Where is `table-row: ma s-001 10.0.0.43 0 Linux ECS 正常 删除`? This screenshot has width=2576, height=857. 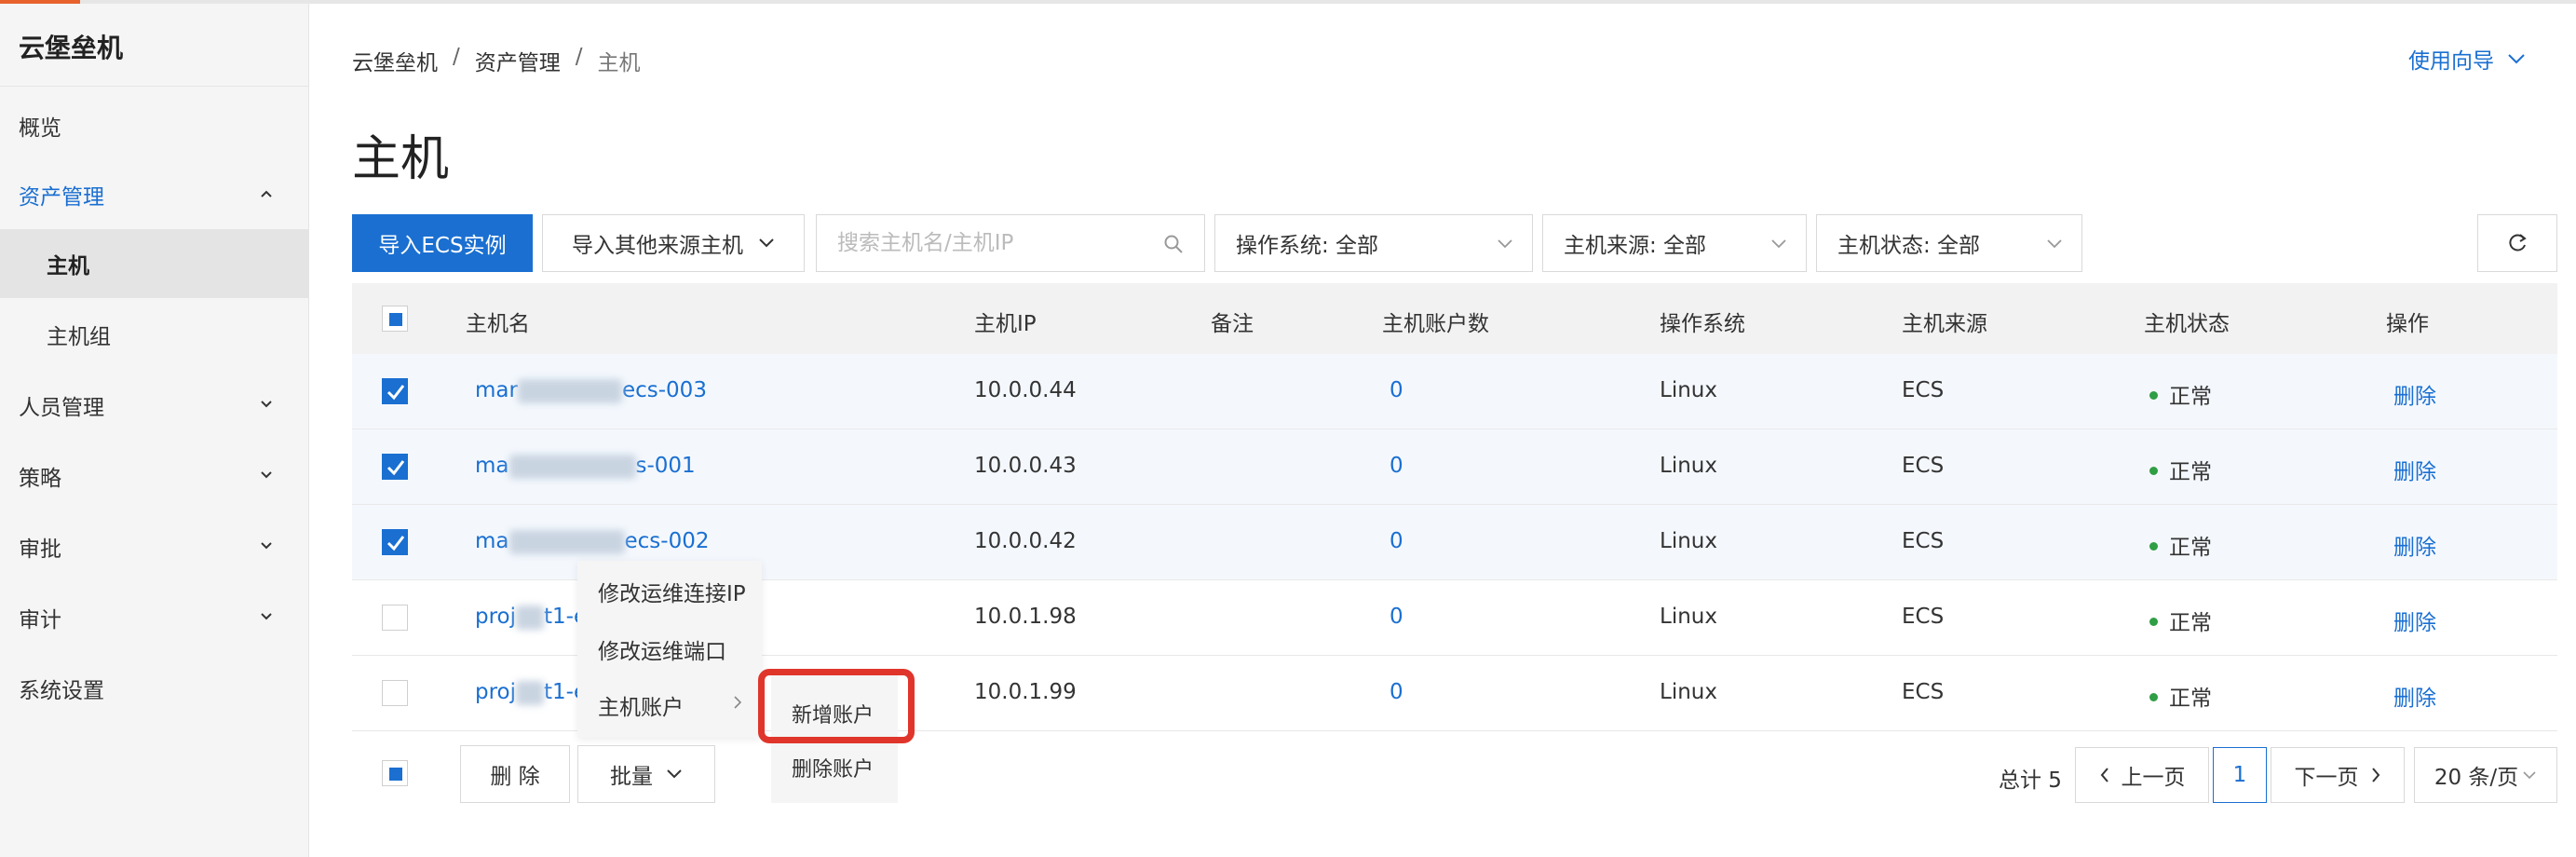
table-row: ma s-001 10.0.0.43 0 Linux ECS 正常 删除 is located at coordinates (1454, 467).